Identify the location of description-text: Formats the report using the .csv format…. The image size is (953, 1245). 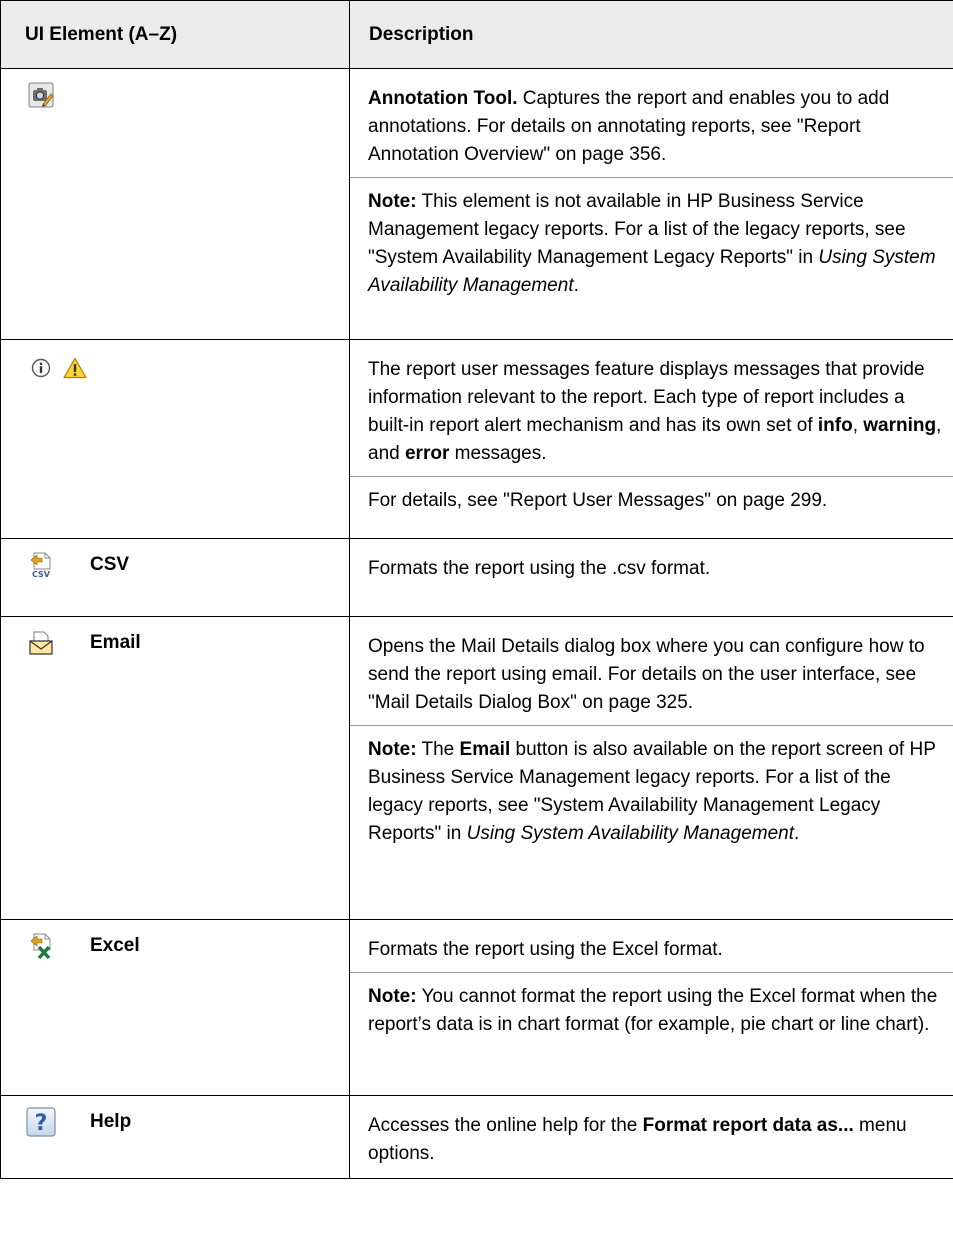
(539, 568).